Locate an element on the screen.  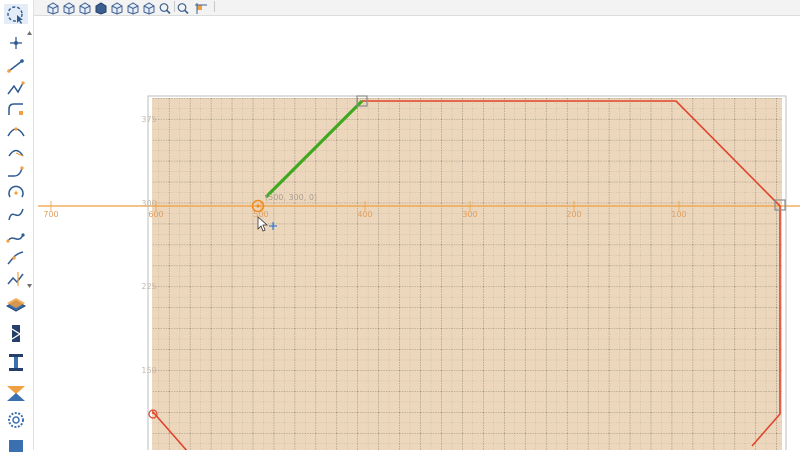
view-top-icon-glyph is located at coordinates (85, 8).